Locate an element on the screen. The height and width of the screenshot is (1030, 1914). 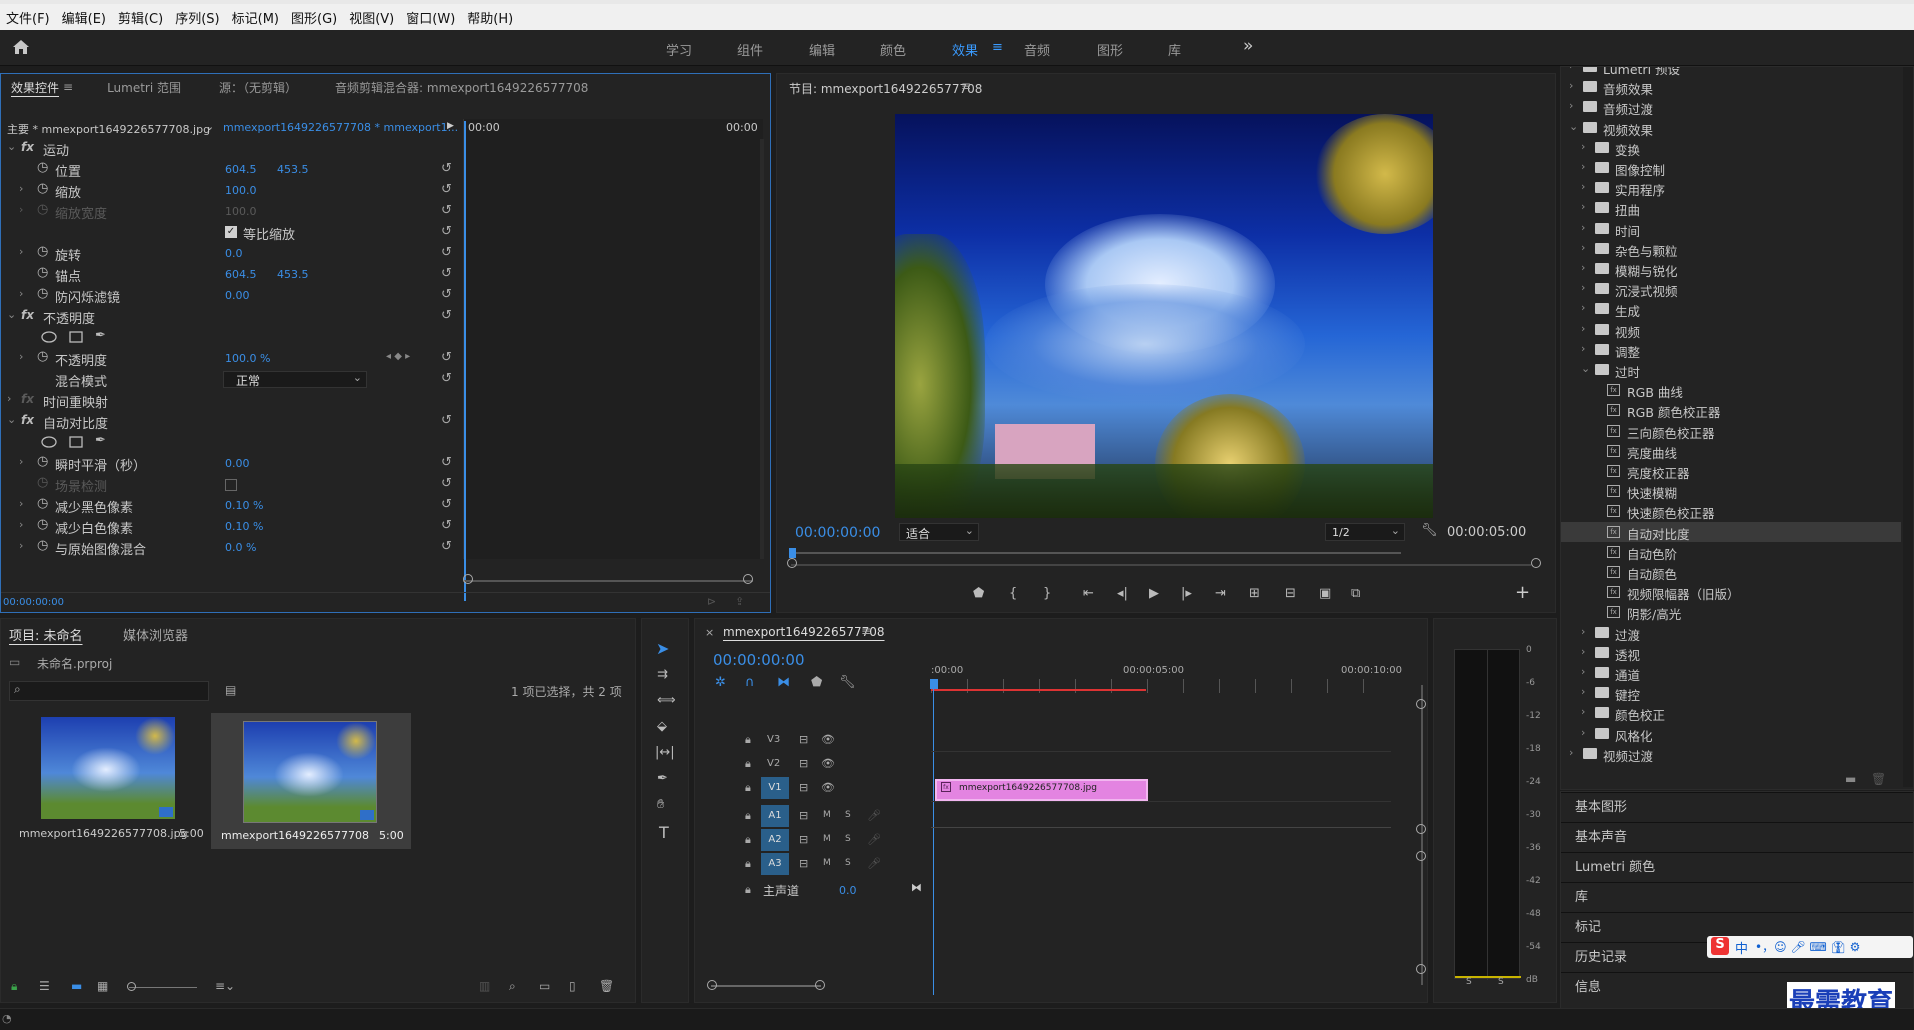
prop-position: ◷ 位置 604.5 453.5 ↺ is located at coordinates (232, 169).